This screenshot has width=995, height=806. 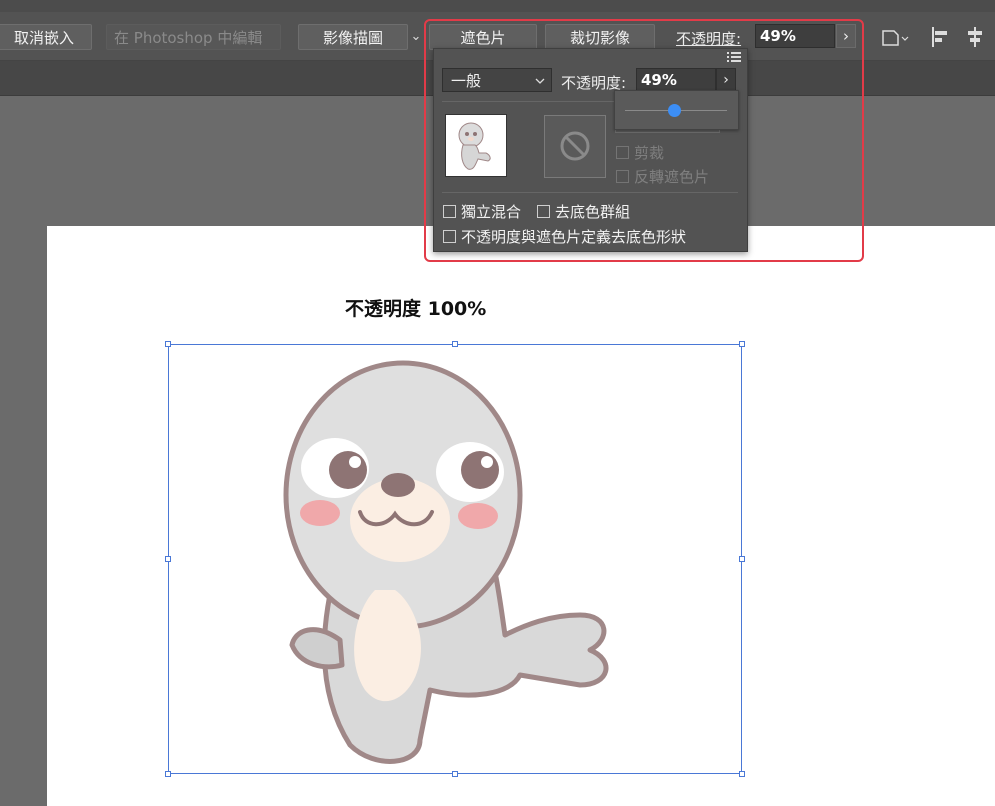 What do you see at coordinates (742, 344) in the screenshot?
I see `resize-handle-top-right` at bounding box center [742, 344].